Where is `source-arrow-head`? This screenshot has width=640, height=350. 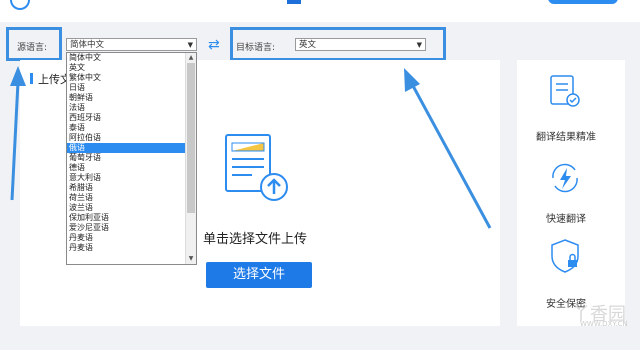
source-arrow-head is located at coordinates (18, 76).